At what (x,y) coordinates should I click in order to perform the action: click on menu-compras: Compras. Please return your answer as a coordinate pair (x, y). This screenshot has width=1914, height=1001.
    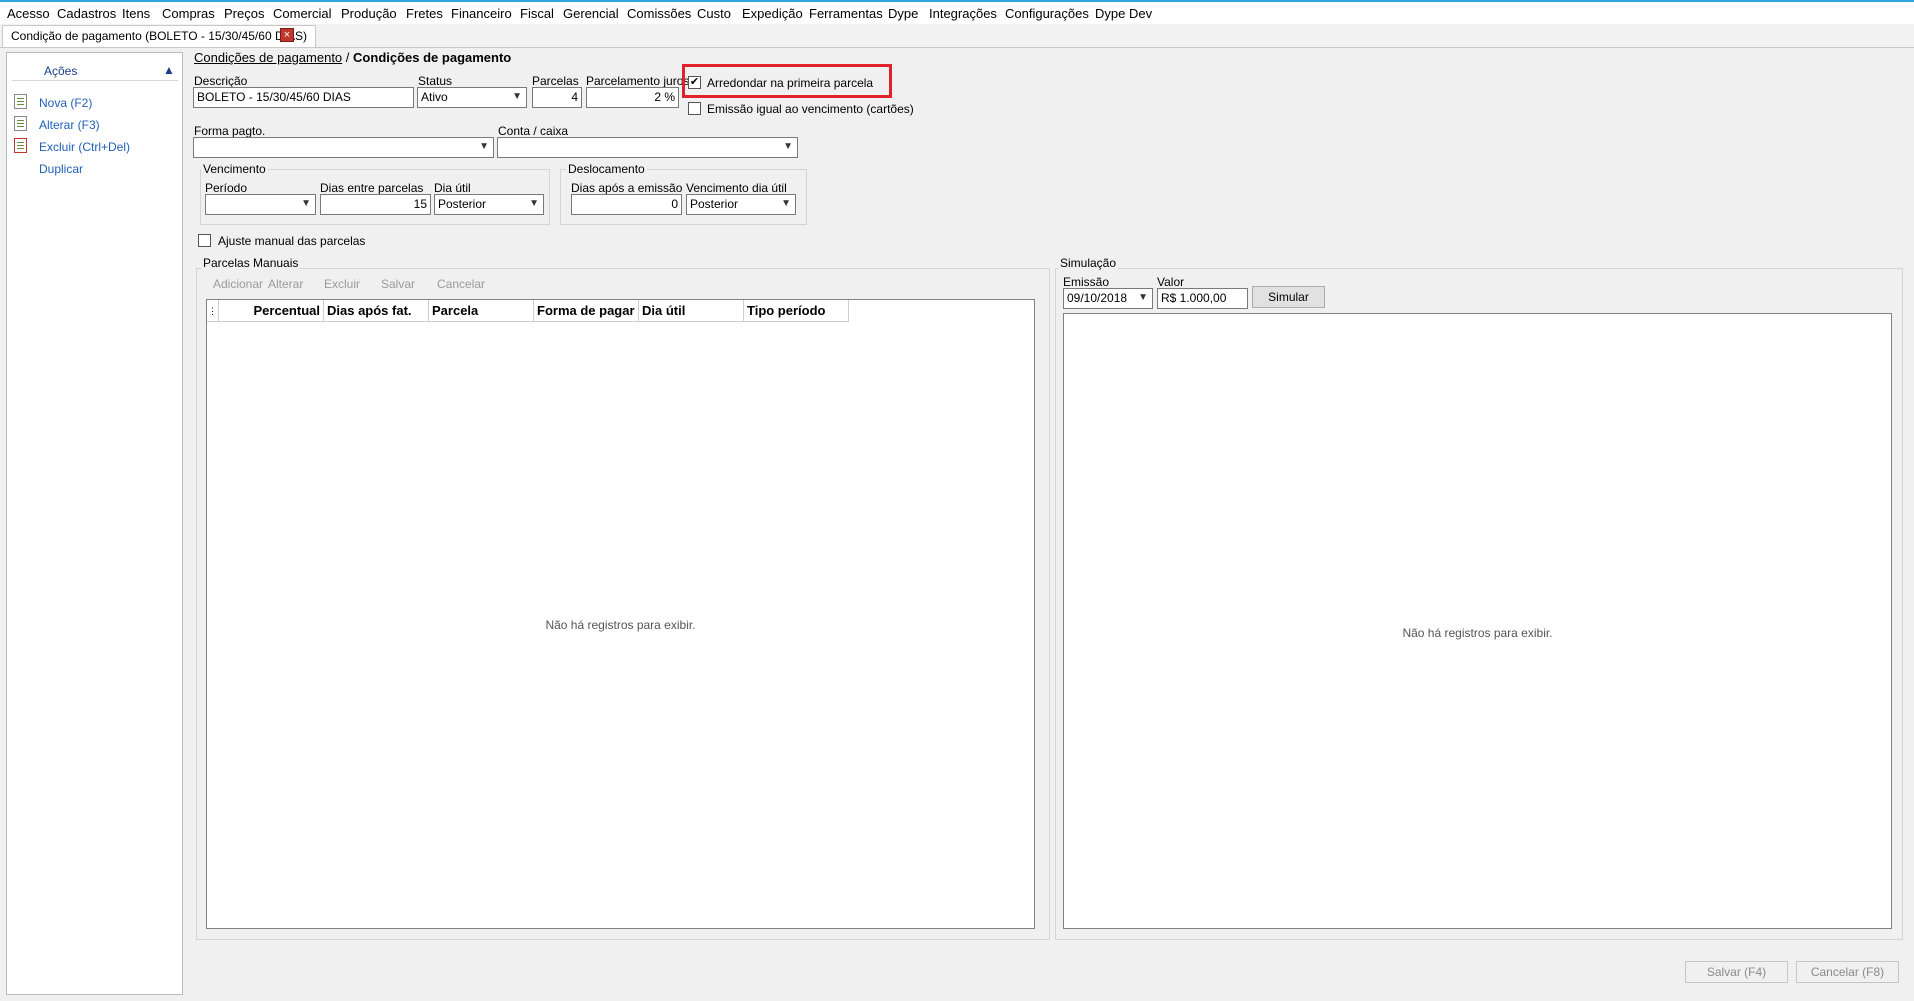
    Looking at the image, I should click on (188, 13).